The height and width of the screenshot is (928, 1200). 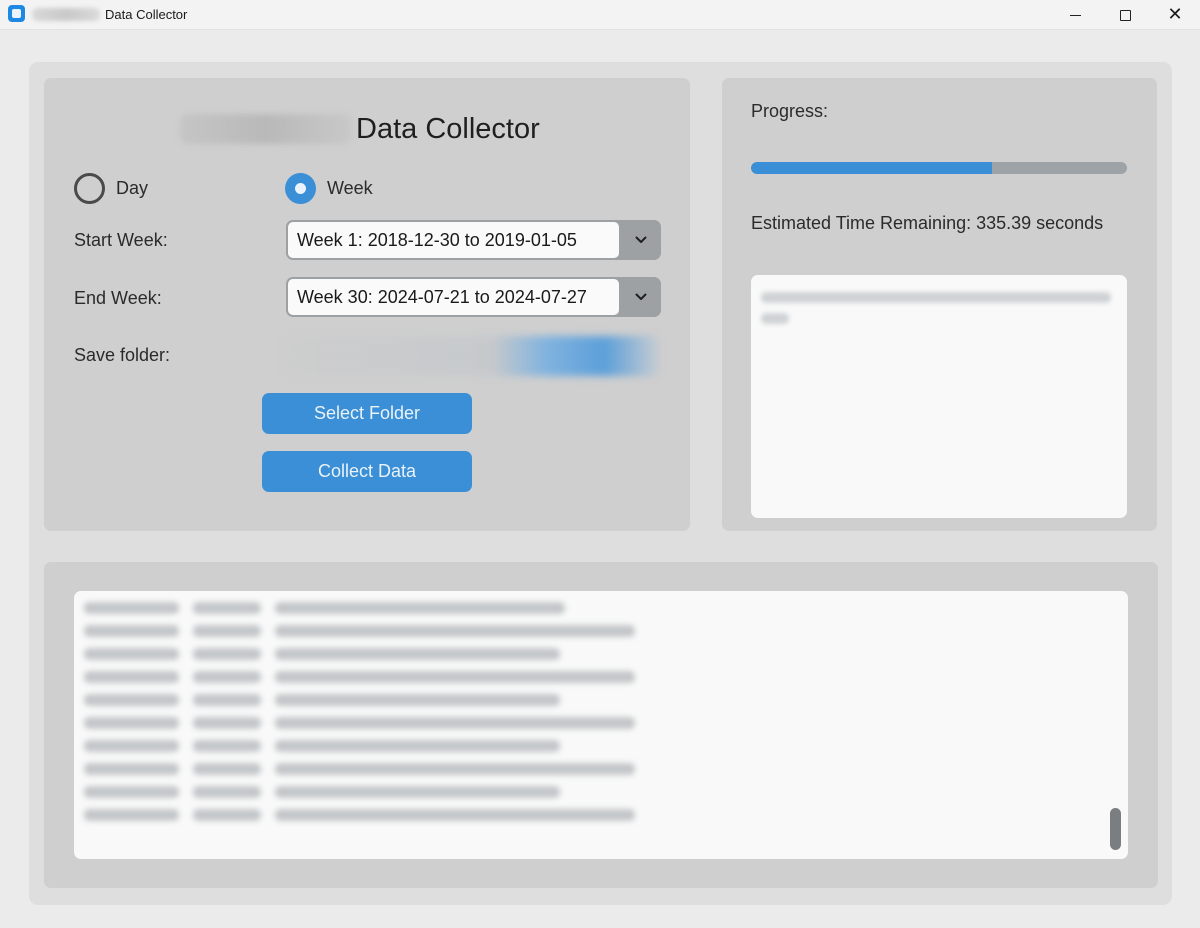 I want to click on start-week-dropdown: Week 1: 2018-12-30 to 2019-01-05, so click(x=473, y=240).